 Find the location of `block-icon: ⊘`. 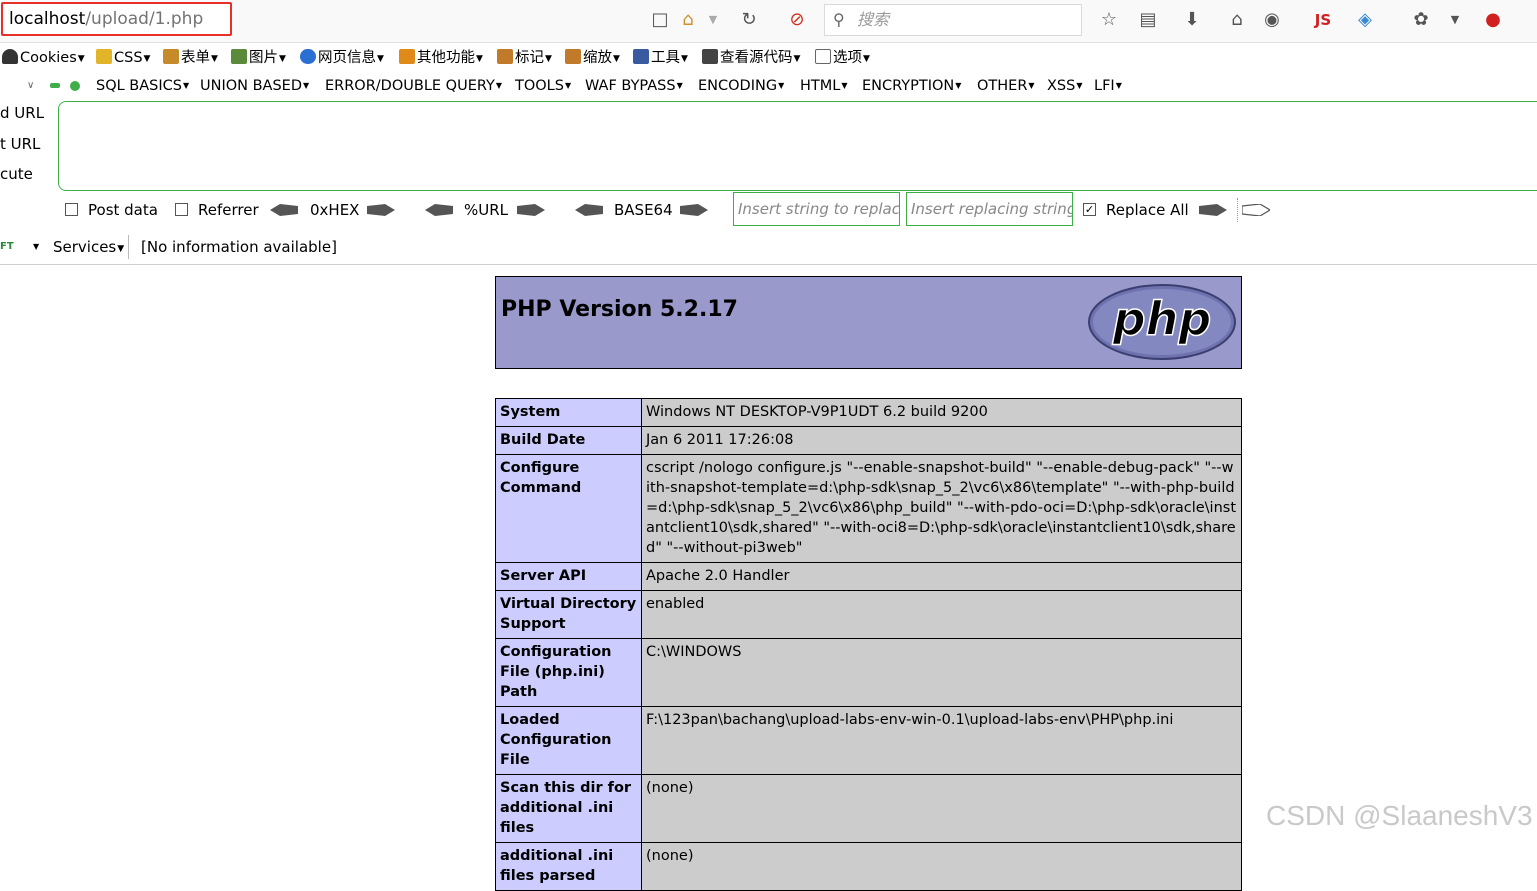

block-icon: ⊘ is located at coordinates (797, 20).